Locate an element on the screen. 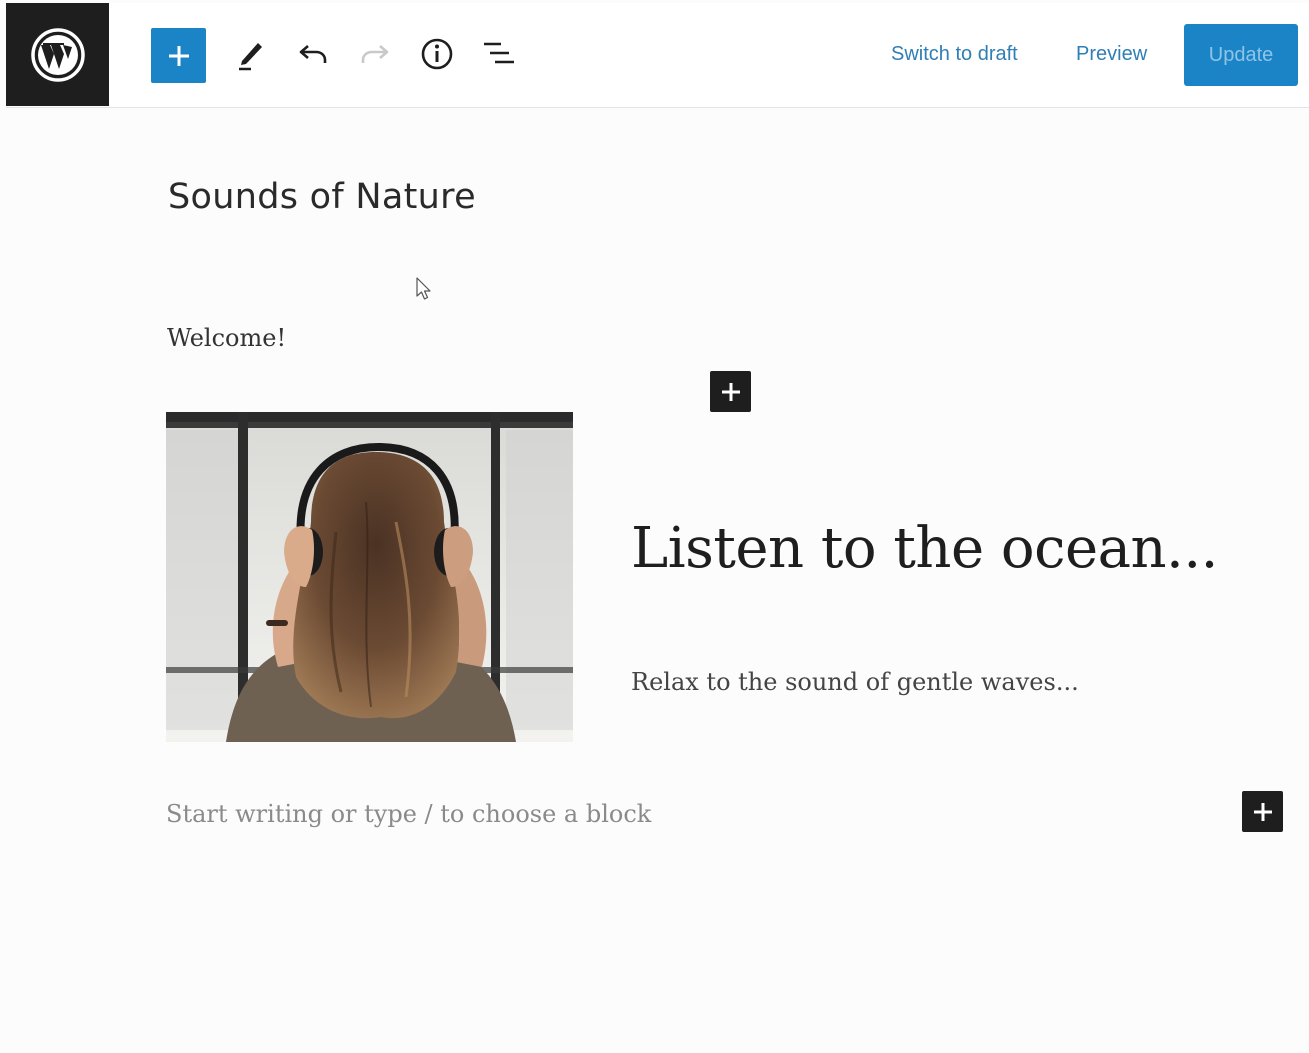 Image resolution: width=1309 pixels, height=1053 pixels. list-view-button is located at coordinates (499, 54).